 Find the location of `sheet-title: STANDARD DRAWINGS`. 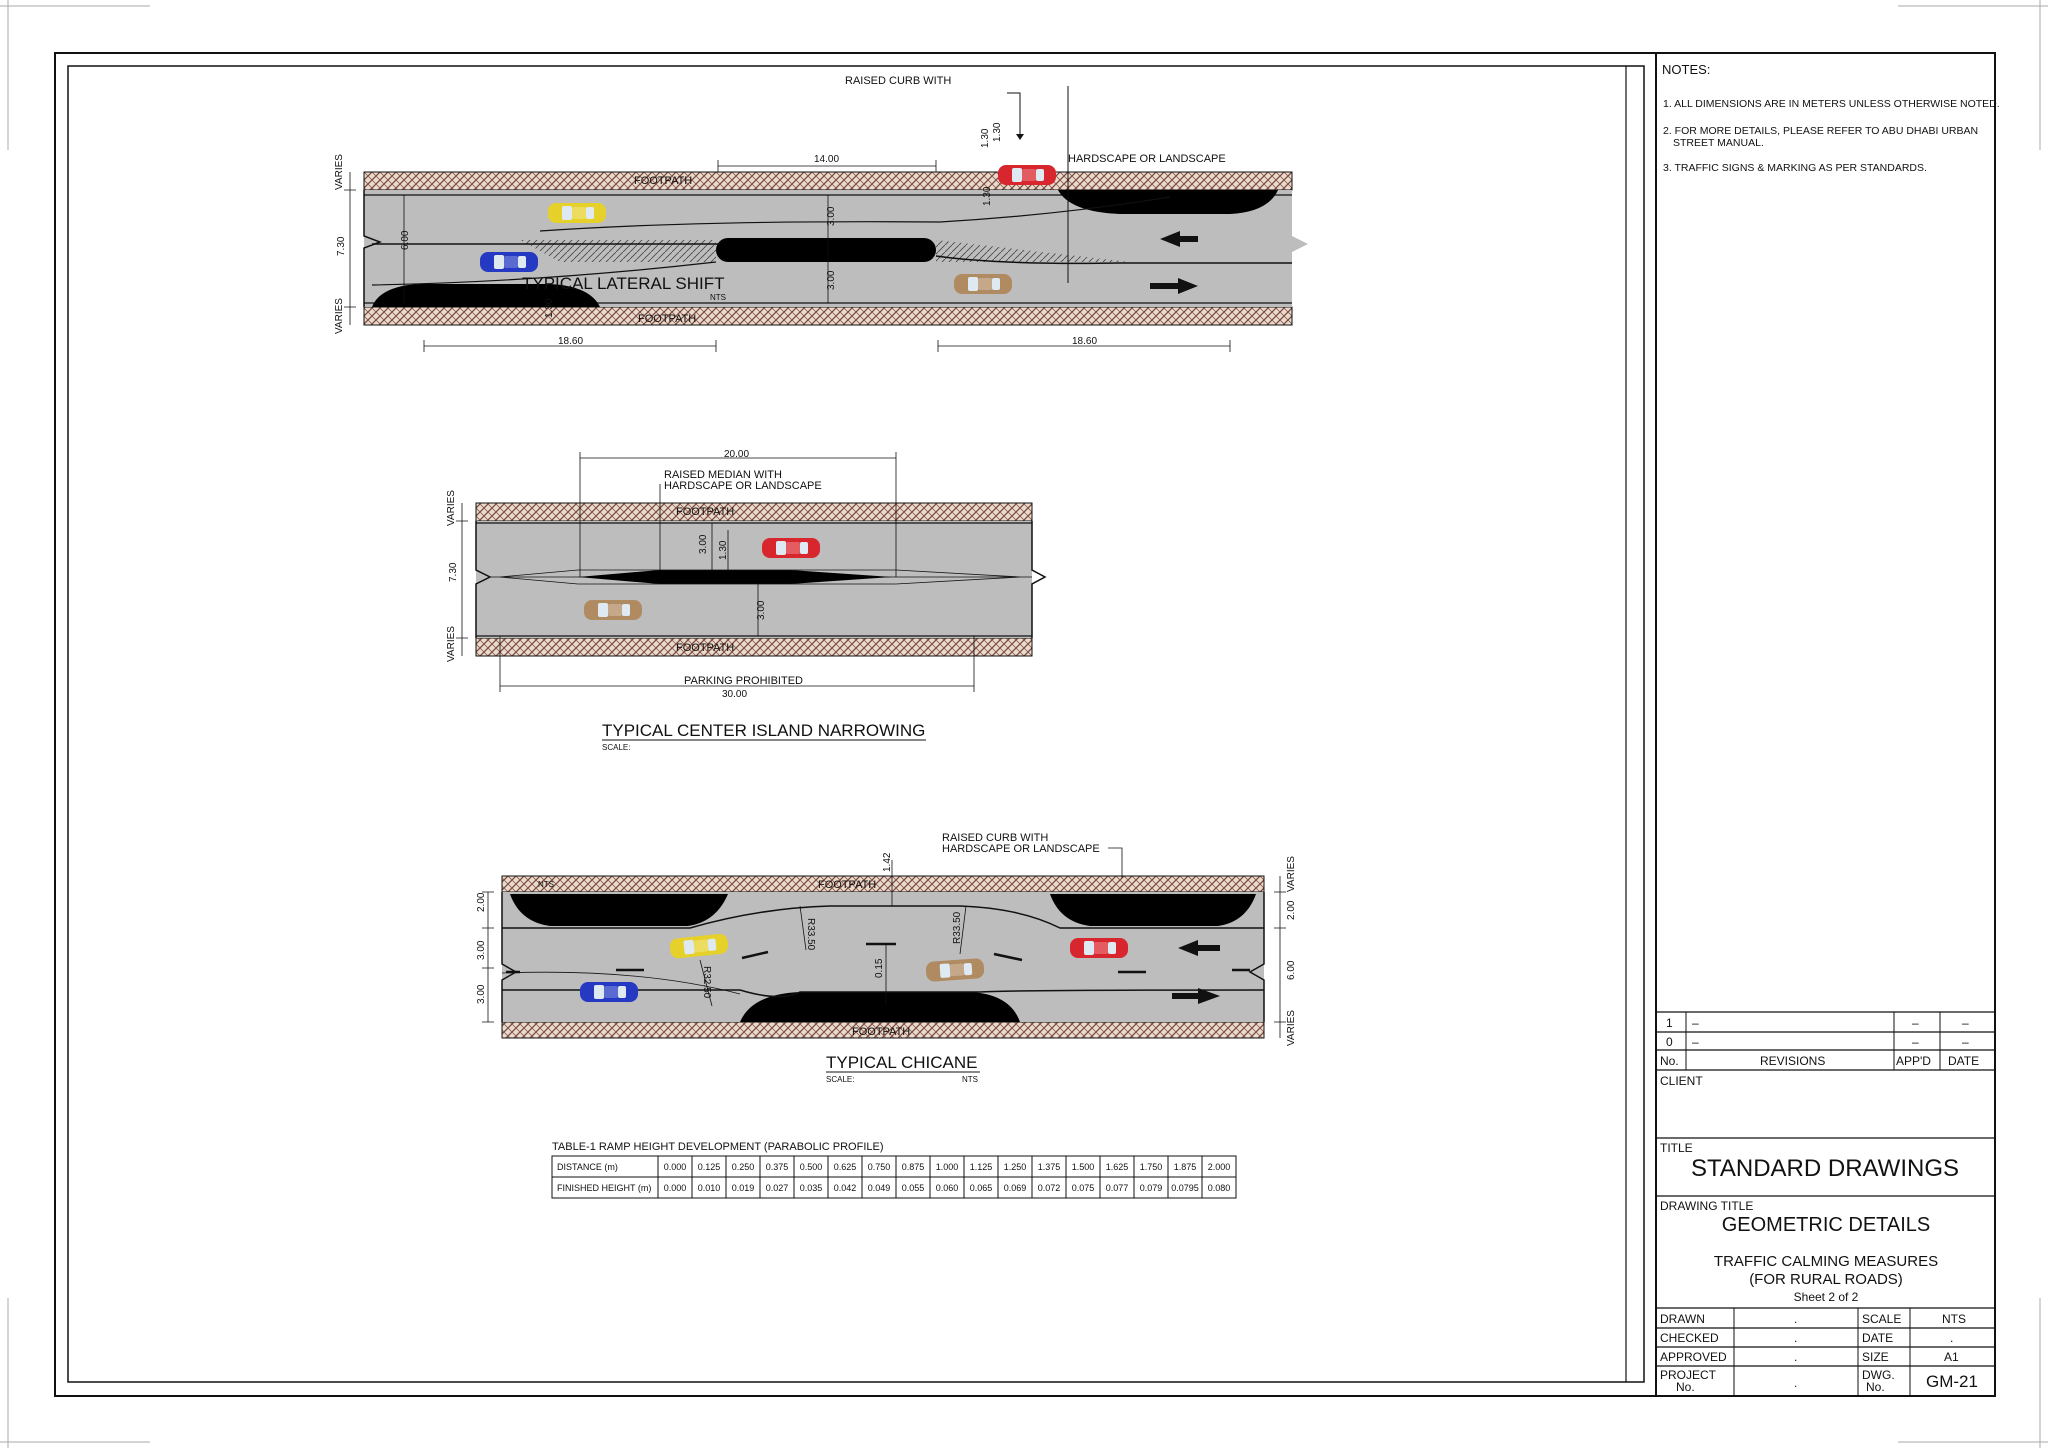

sheet-title: STANDARD DRAWINGS is located at coordinates (1825, 1168).